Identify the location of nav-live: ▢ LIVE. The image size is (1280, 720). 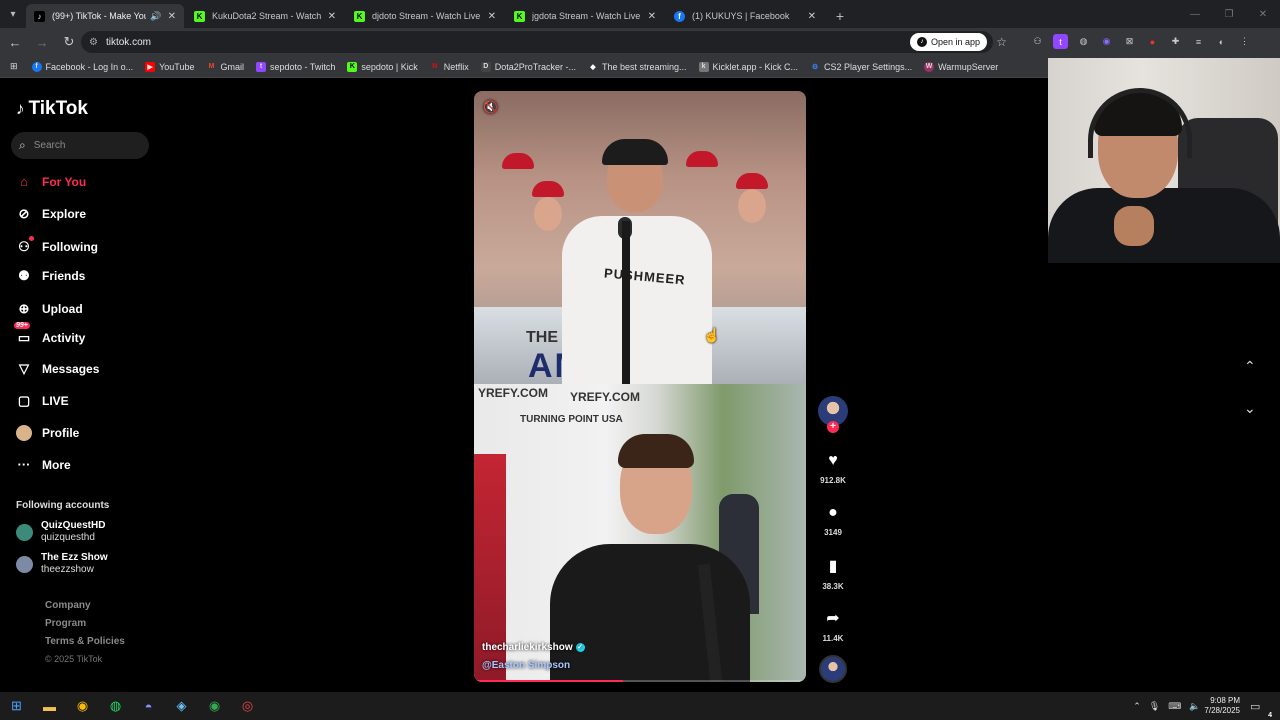
(42, 401).